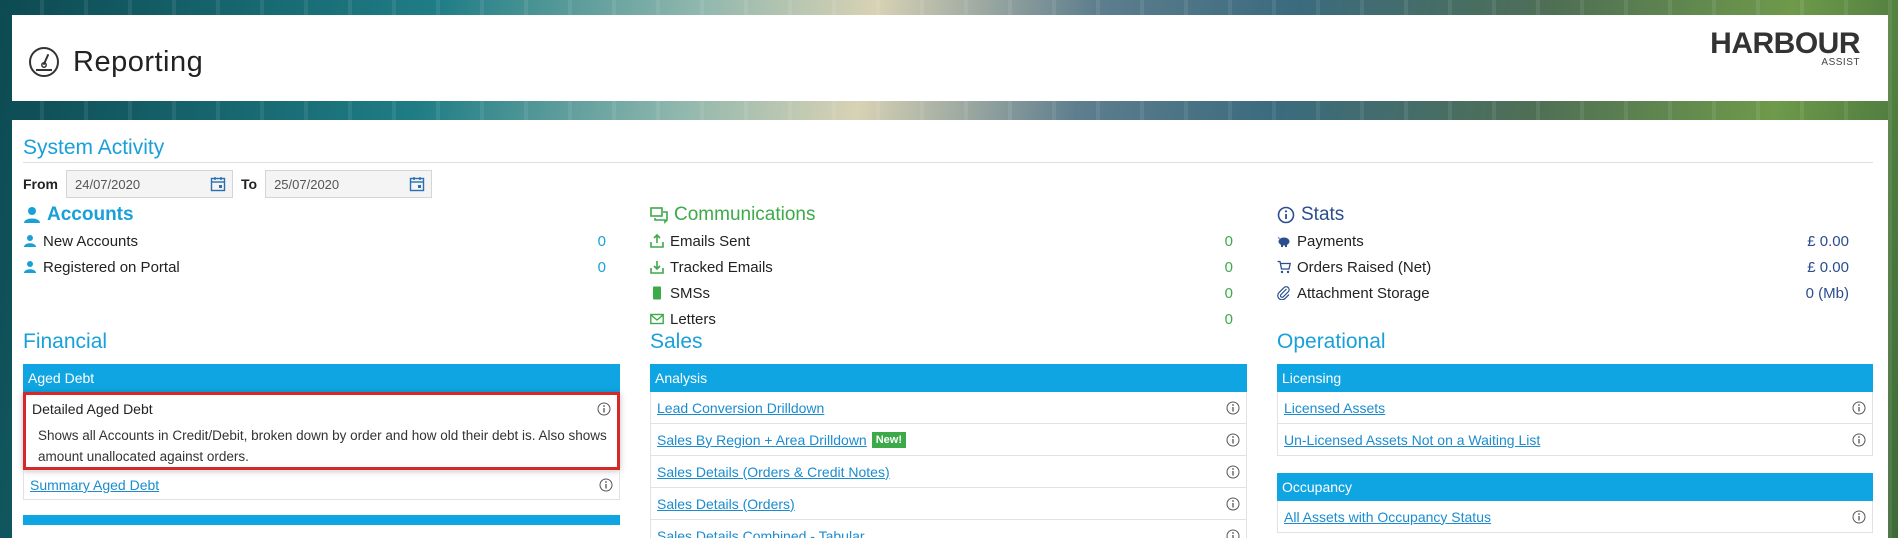  What do you see at coordinates (657, 241) in the screenshot?
I see `outbox-icon` at bounding box center [657, 241].